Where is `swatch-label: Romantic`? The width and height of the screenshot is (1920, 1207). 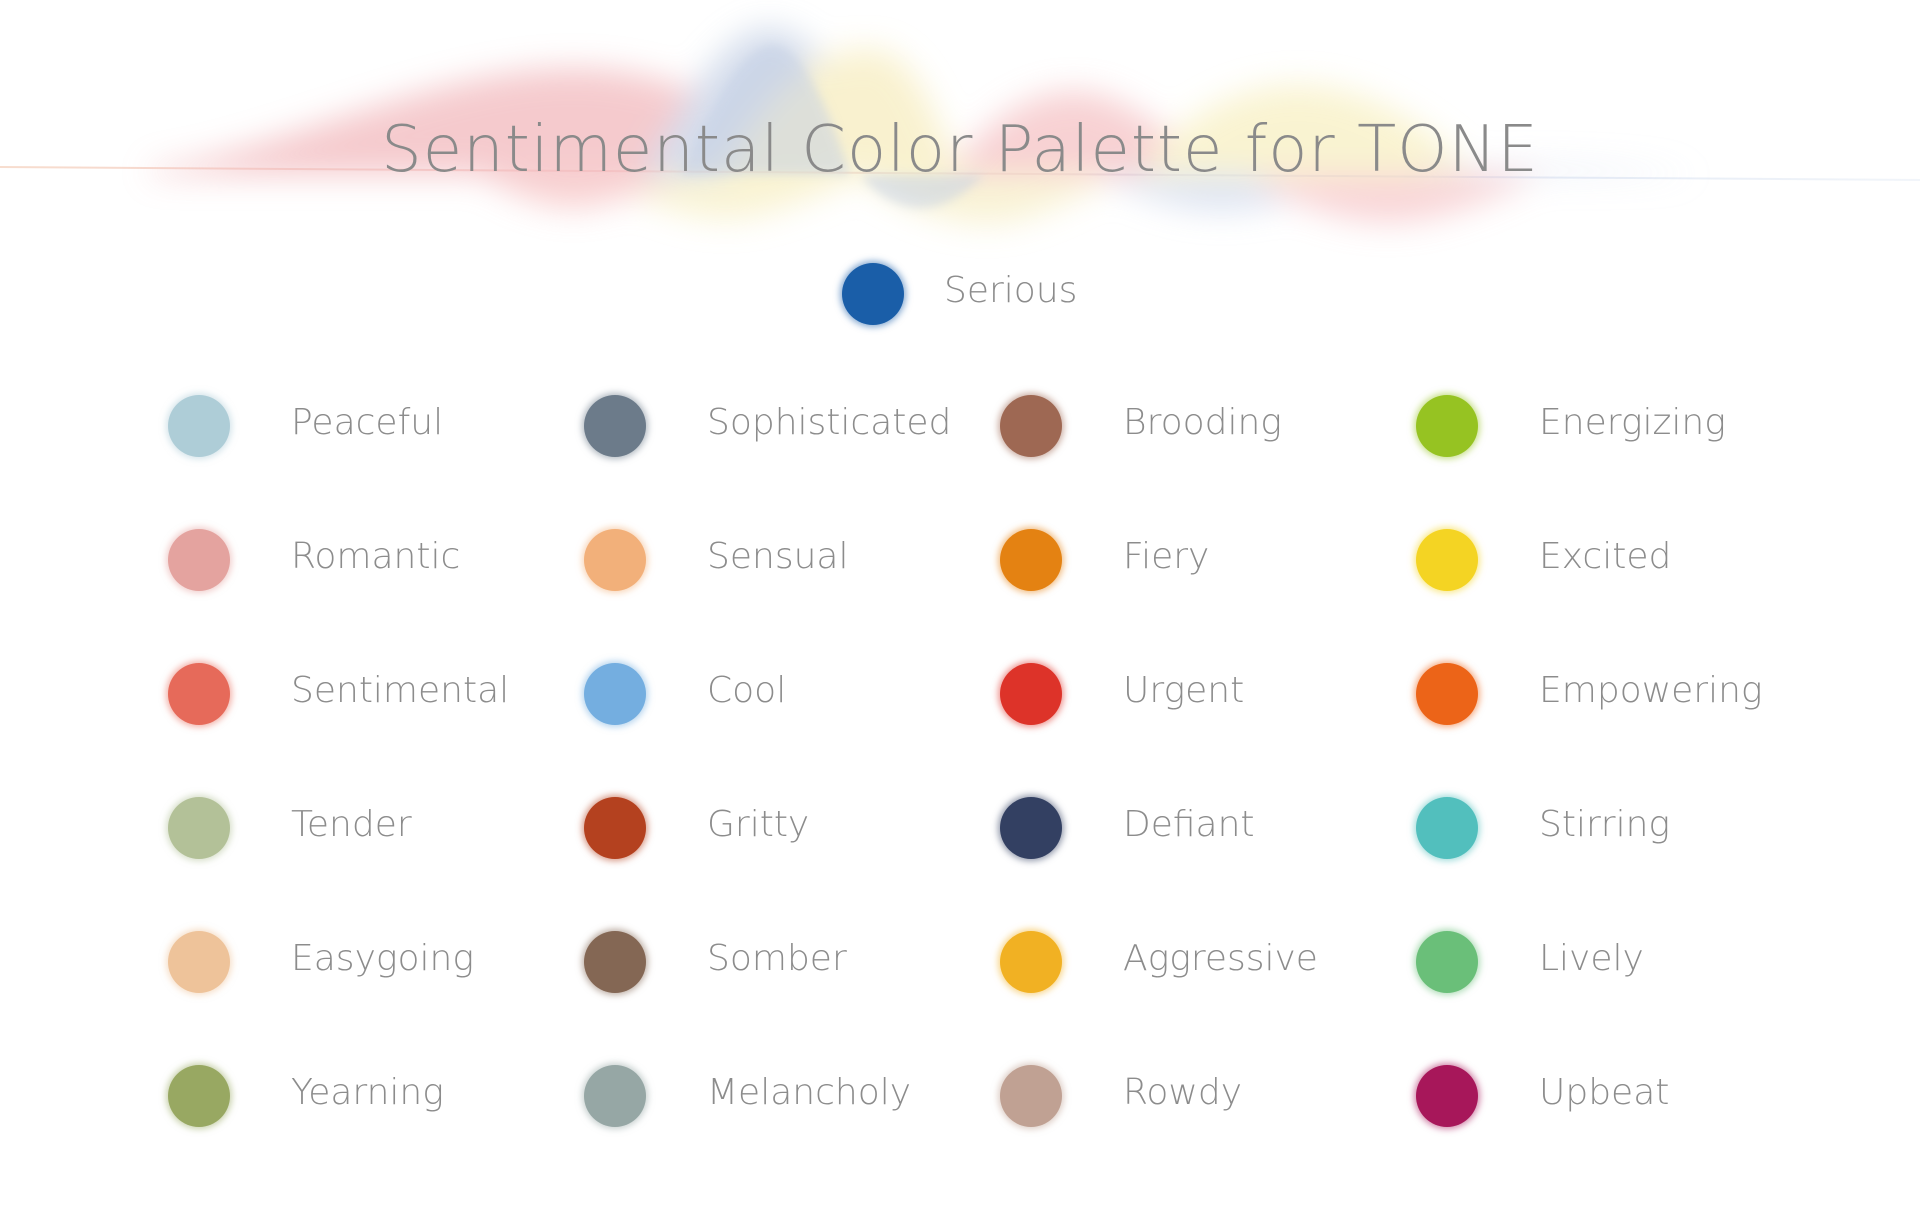 swatch-label: Romantic is located at coordinates (376, 556).